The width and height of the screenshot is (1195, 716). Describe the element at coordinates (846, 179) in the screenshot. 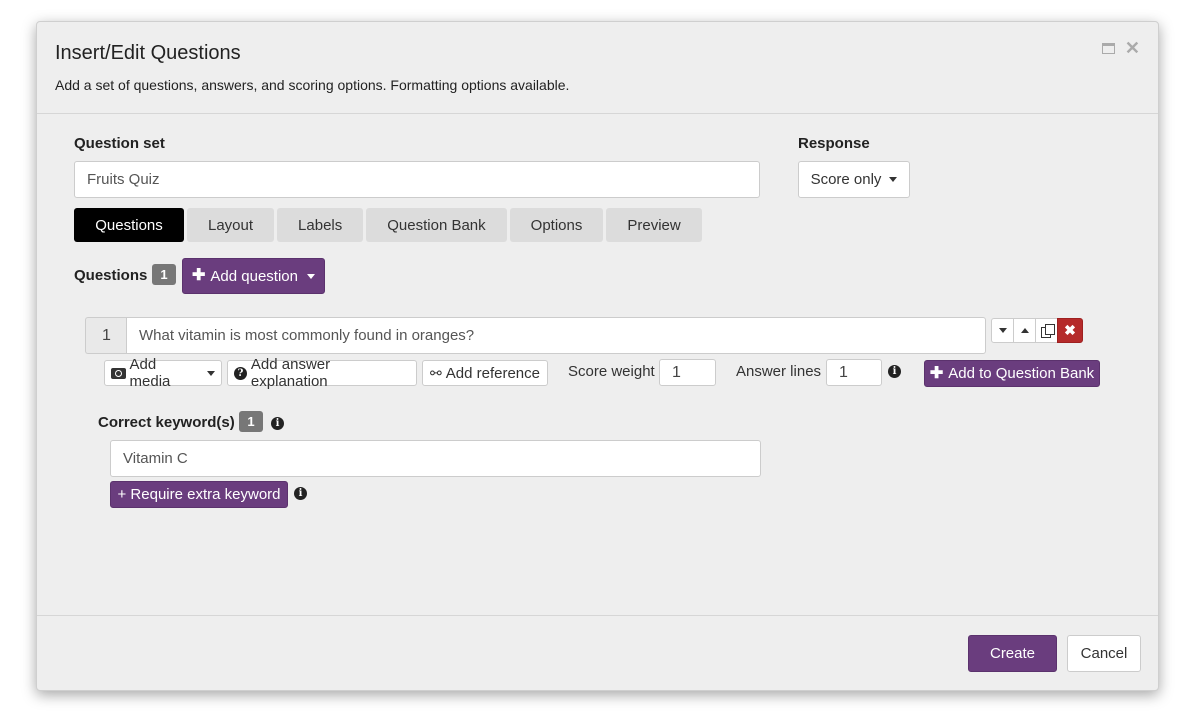

I see `response-value: Score only` at that location.